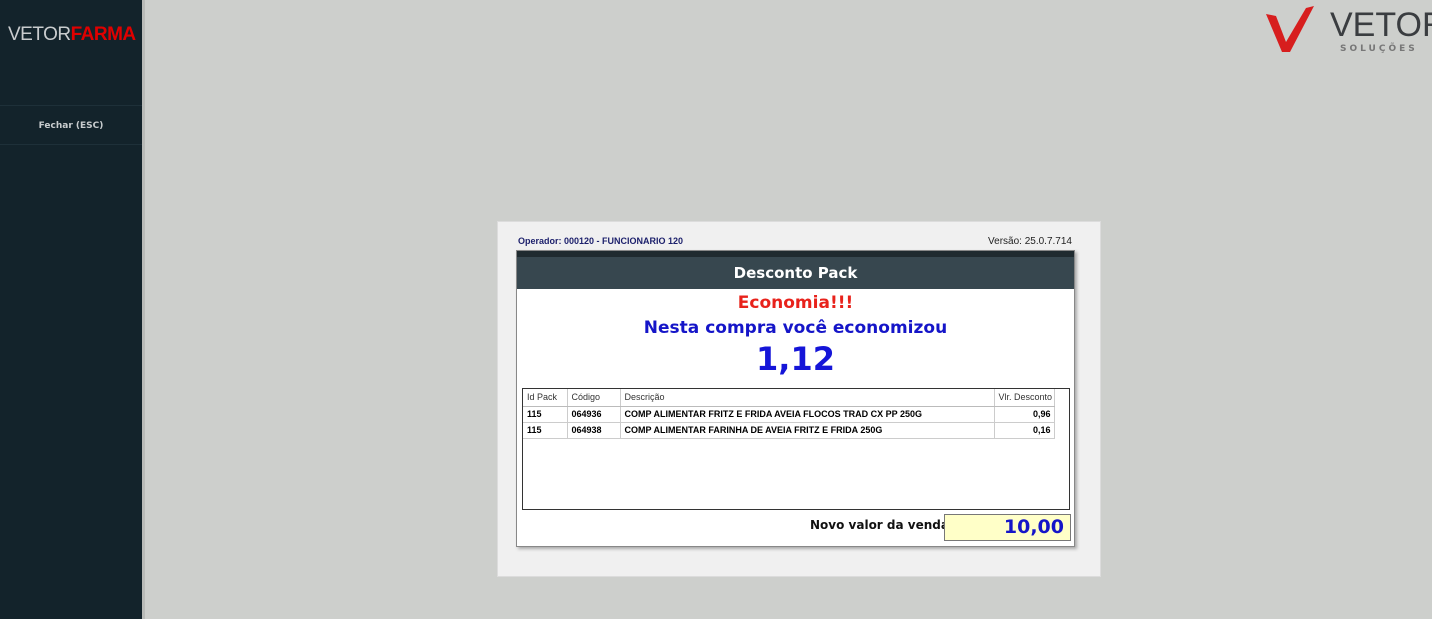 This screenshot has width=1432, height=619. I want to click on checkmark-logo-icon, so click(1290, 29).